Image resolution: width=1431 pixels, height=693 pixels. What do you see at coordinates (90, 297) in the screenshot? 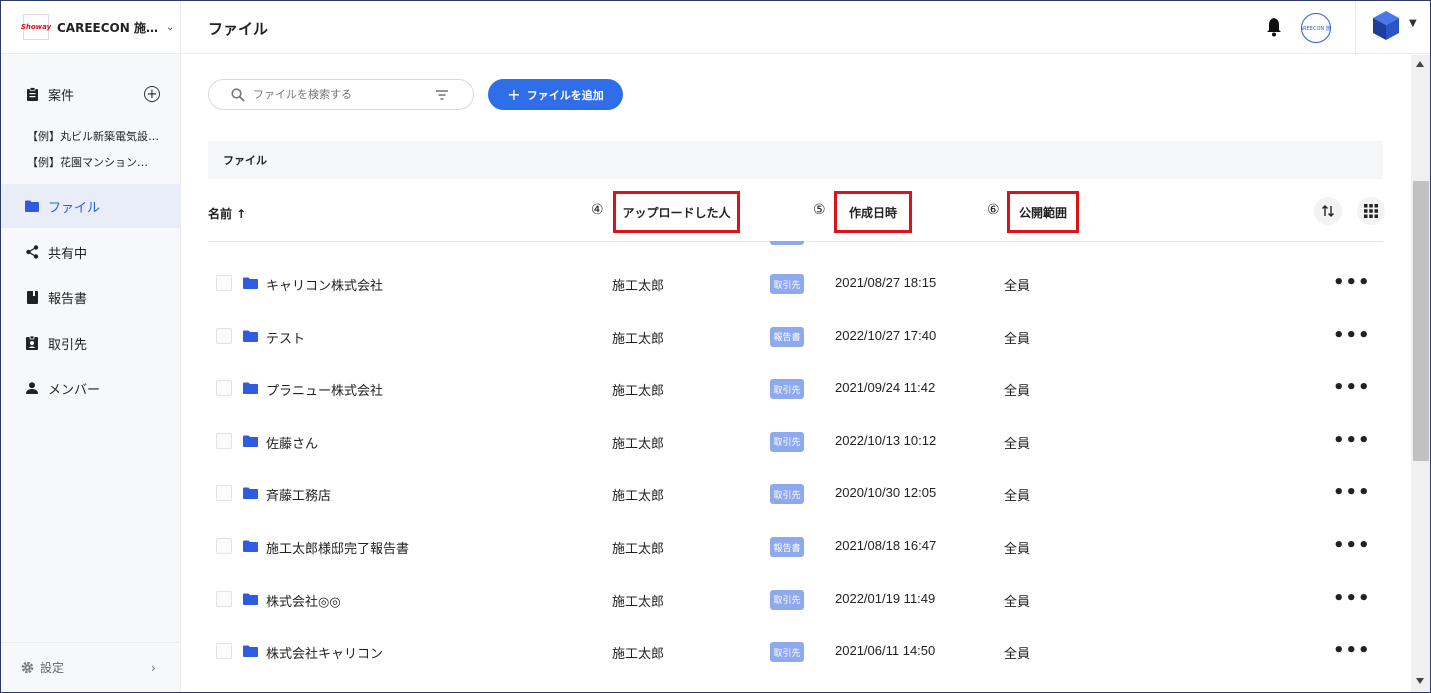
I see `sidebar-item-reports: 報告書` at bounding box center [90, 297].